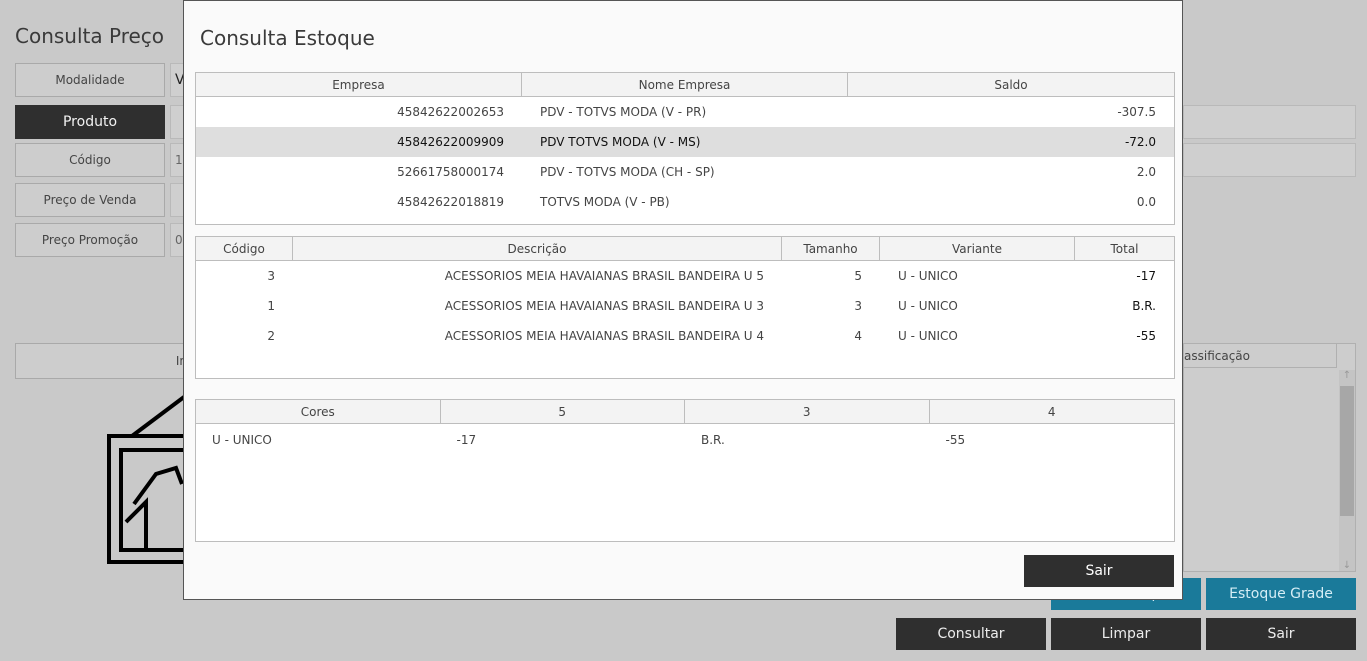 The image size is (1367, 661). I want to click on cell-size-5: -17, so click(466, 440).